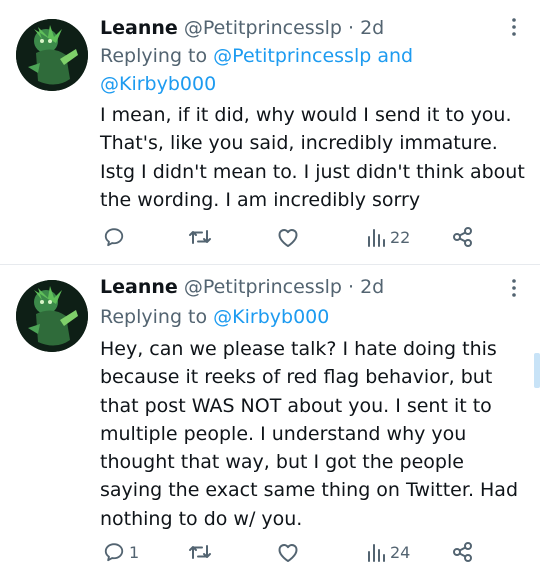  I want to click on views-button: 22, so click(388, 237).